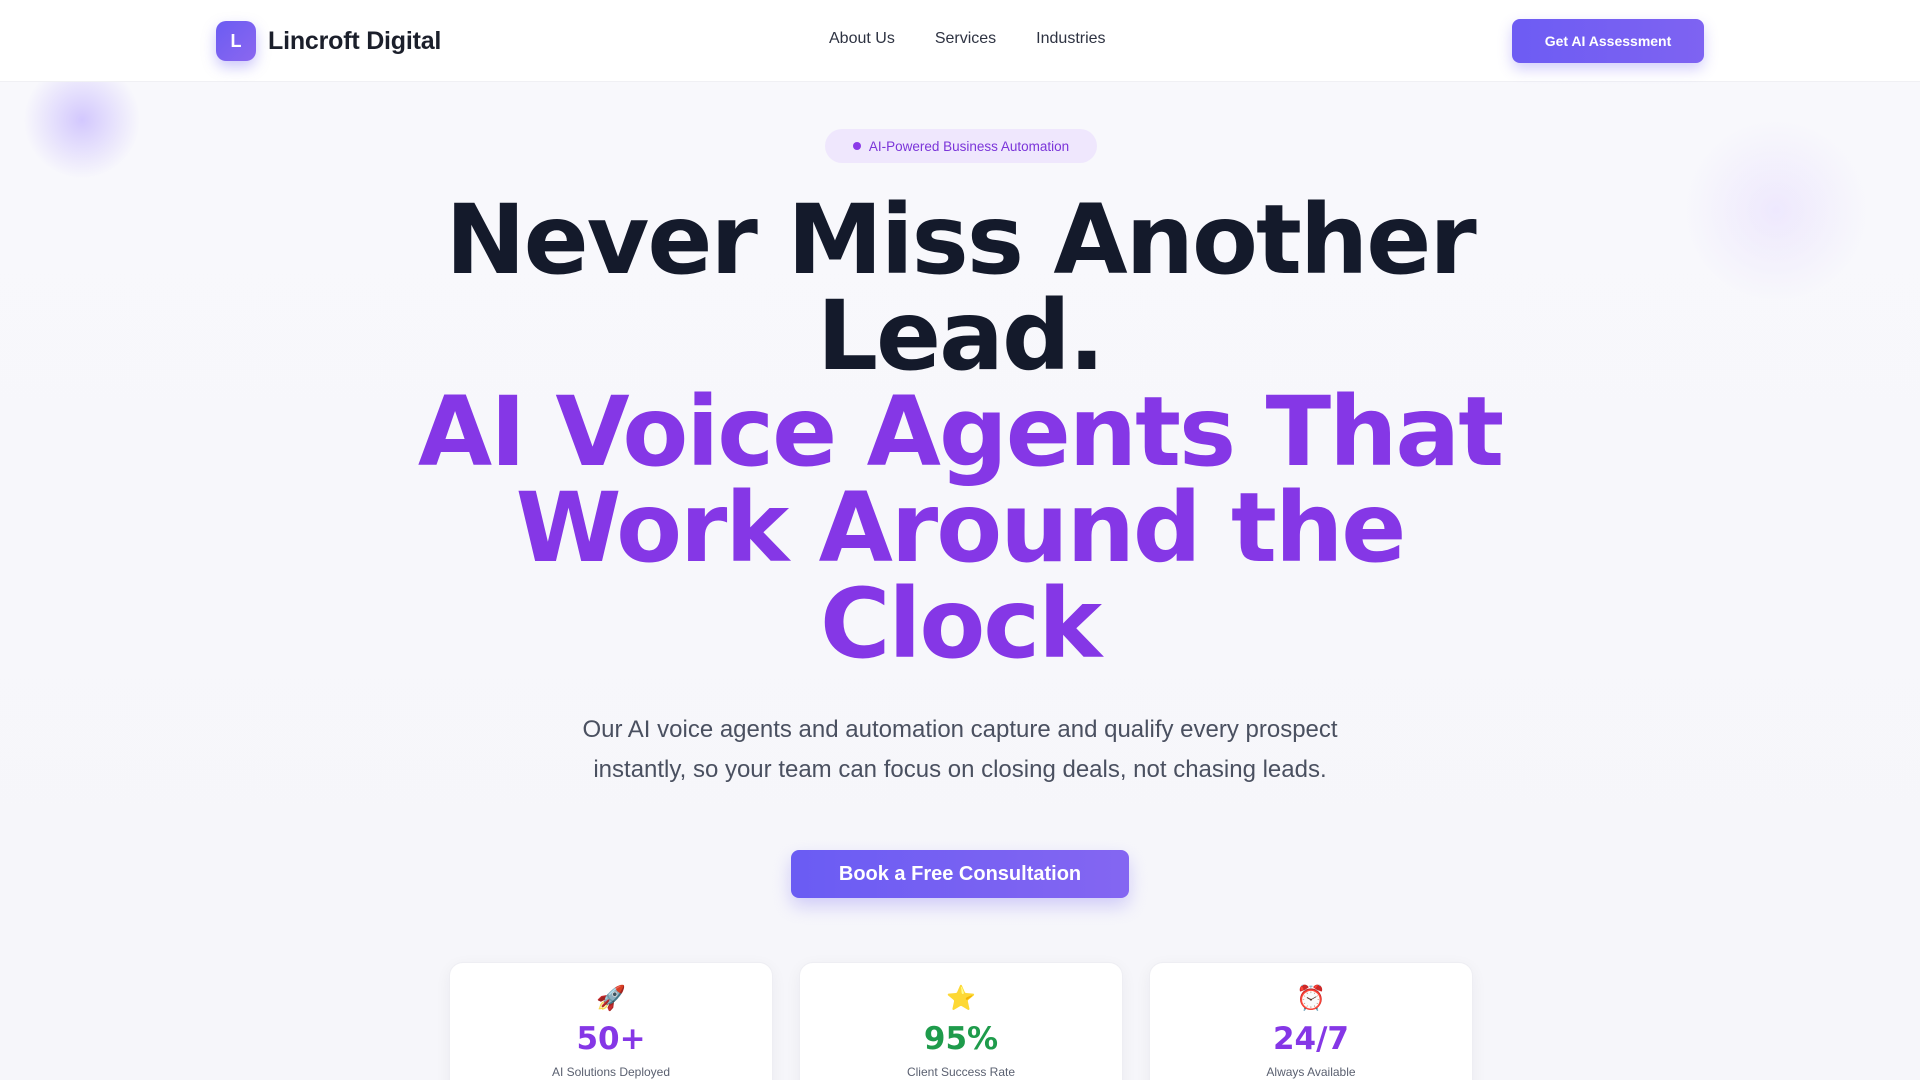 Image resolution: width=1920 pixels, height=1080 pixels. Describe the element at coordinates (1608, 41) in the screenshot. I see `get-ai-assessment-button: Get AI Assessment` at that location.